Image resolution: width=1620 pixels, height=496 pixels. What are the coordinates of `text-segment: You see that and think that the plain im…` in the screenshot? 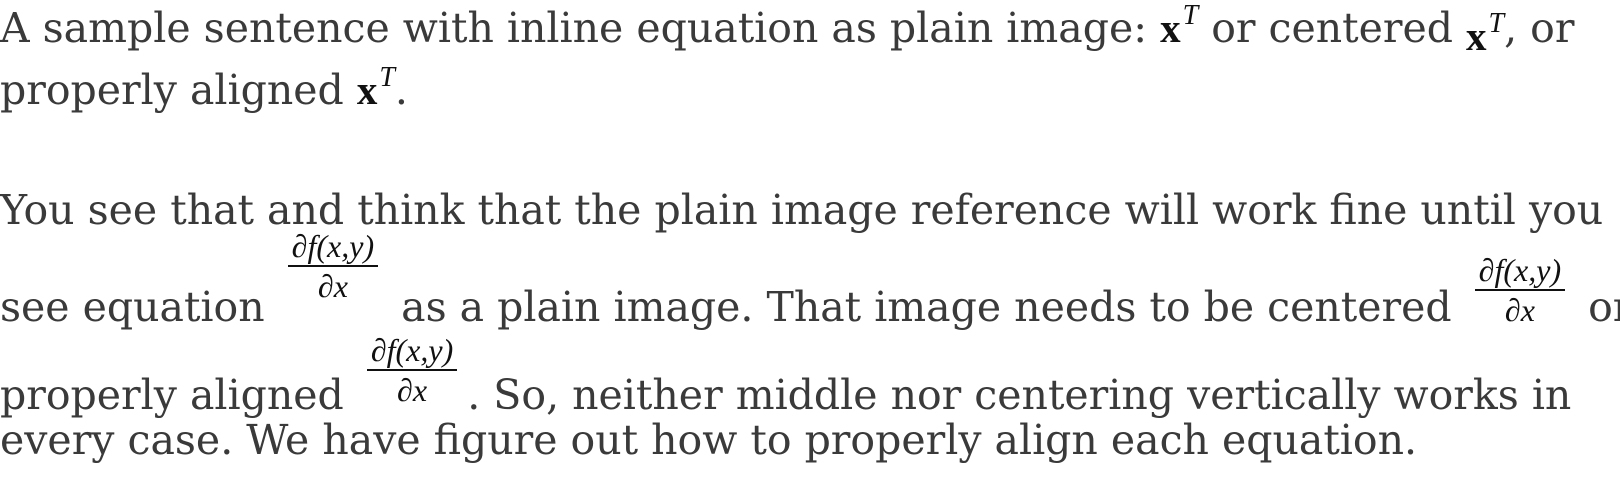 It's located at (802, 210).